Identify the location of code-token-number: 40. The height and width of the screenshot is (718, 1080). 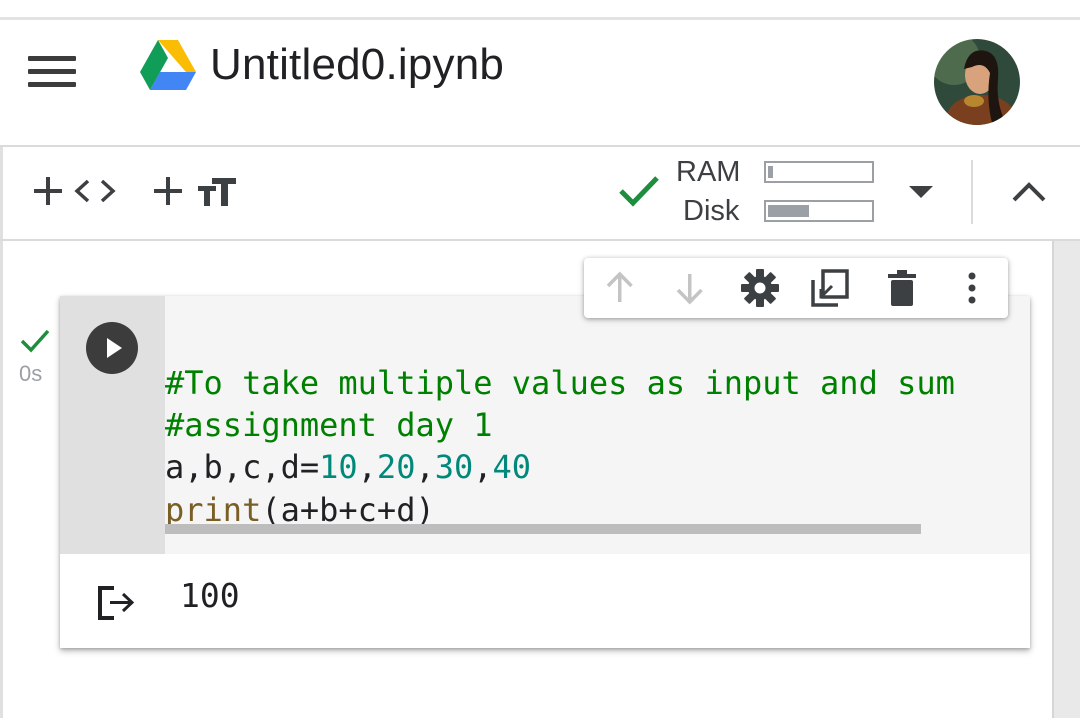
(512, 467).